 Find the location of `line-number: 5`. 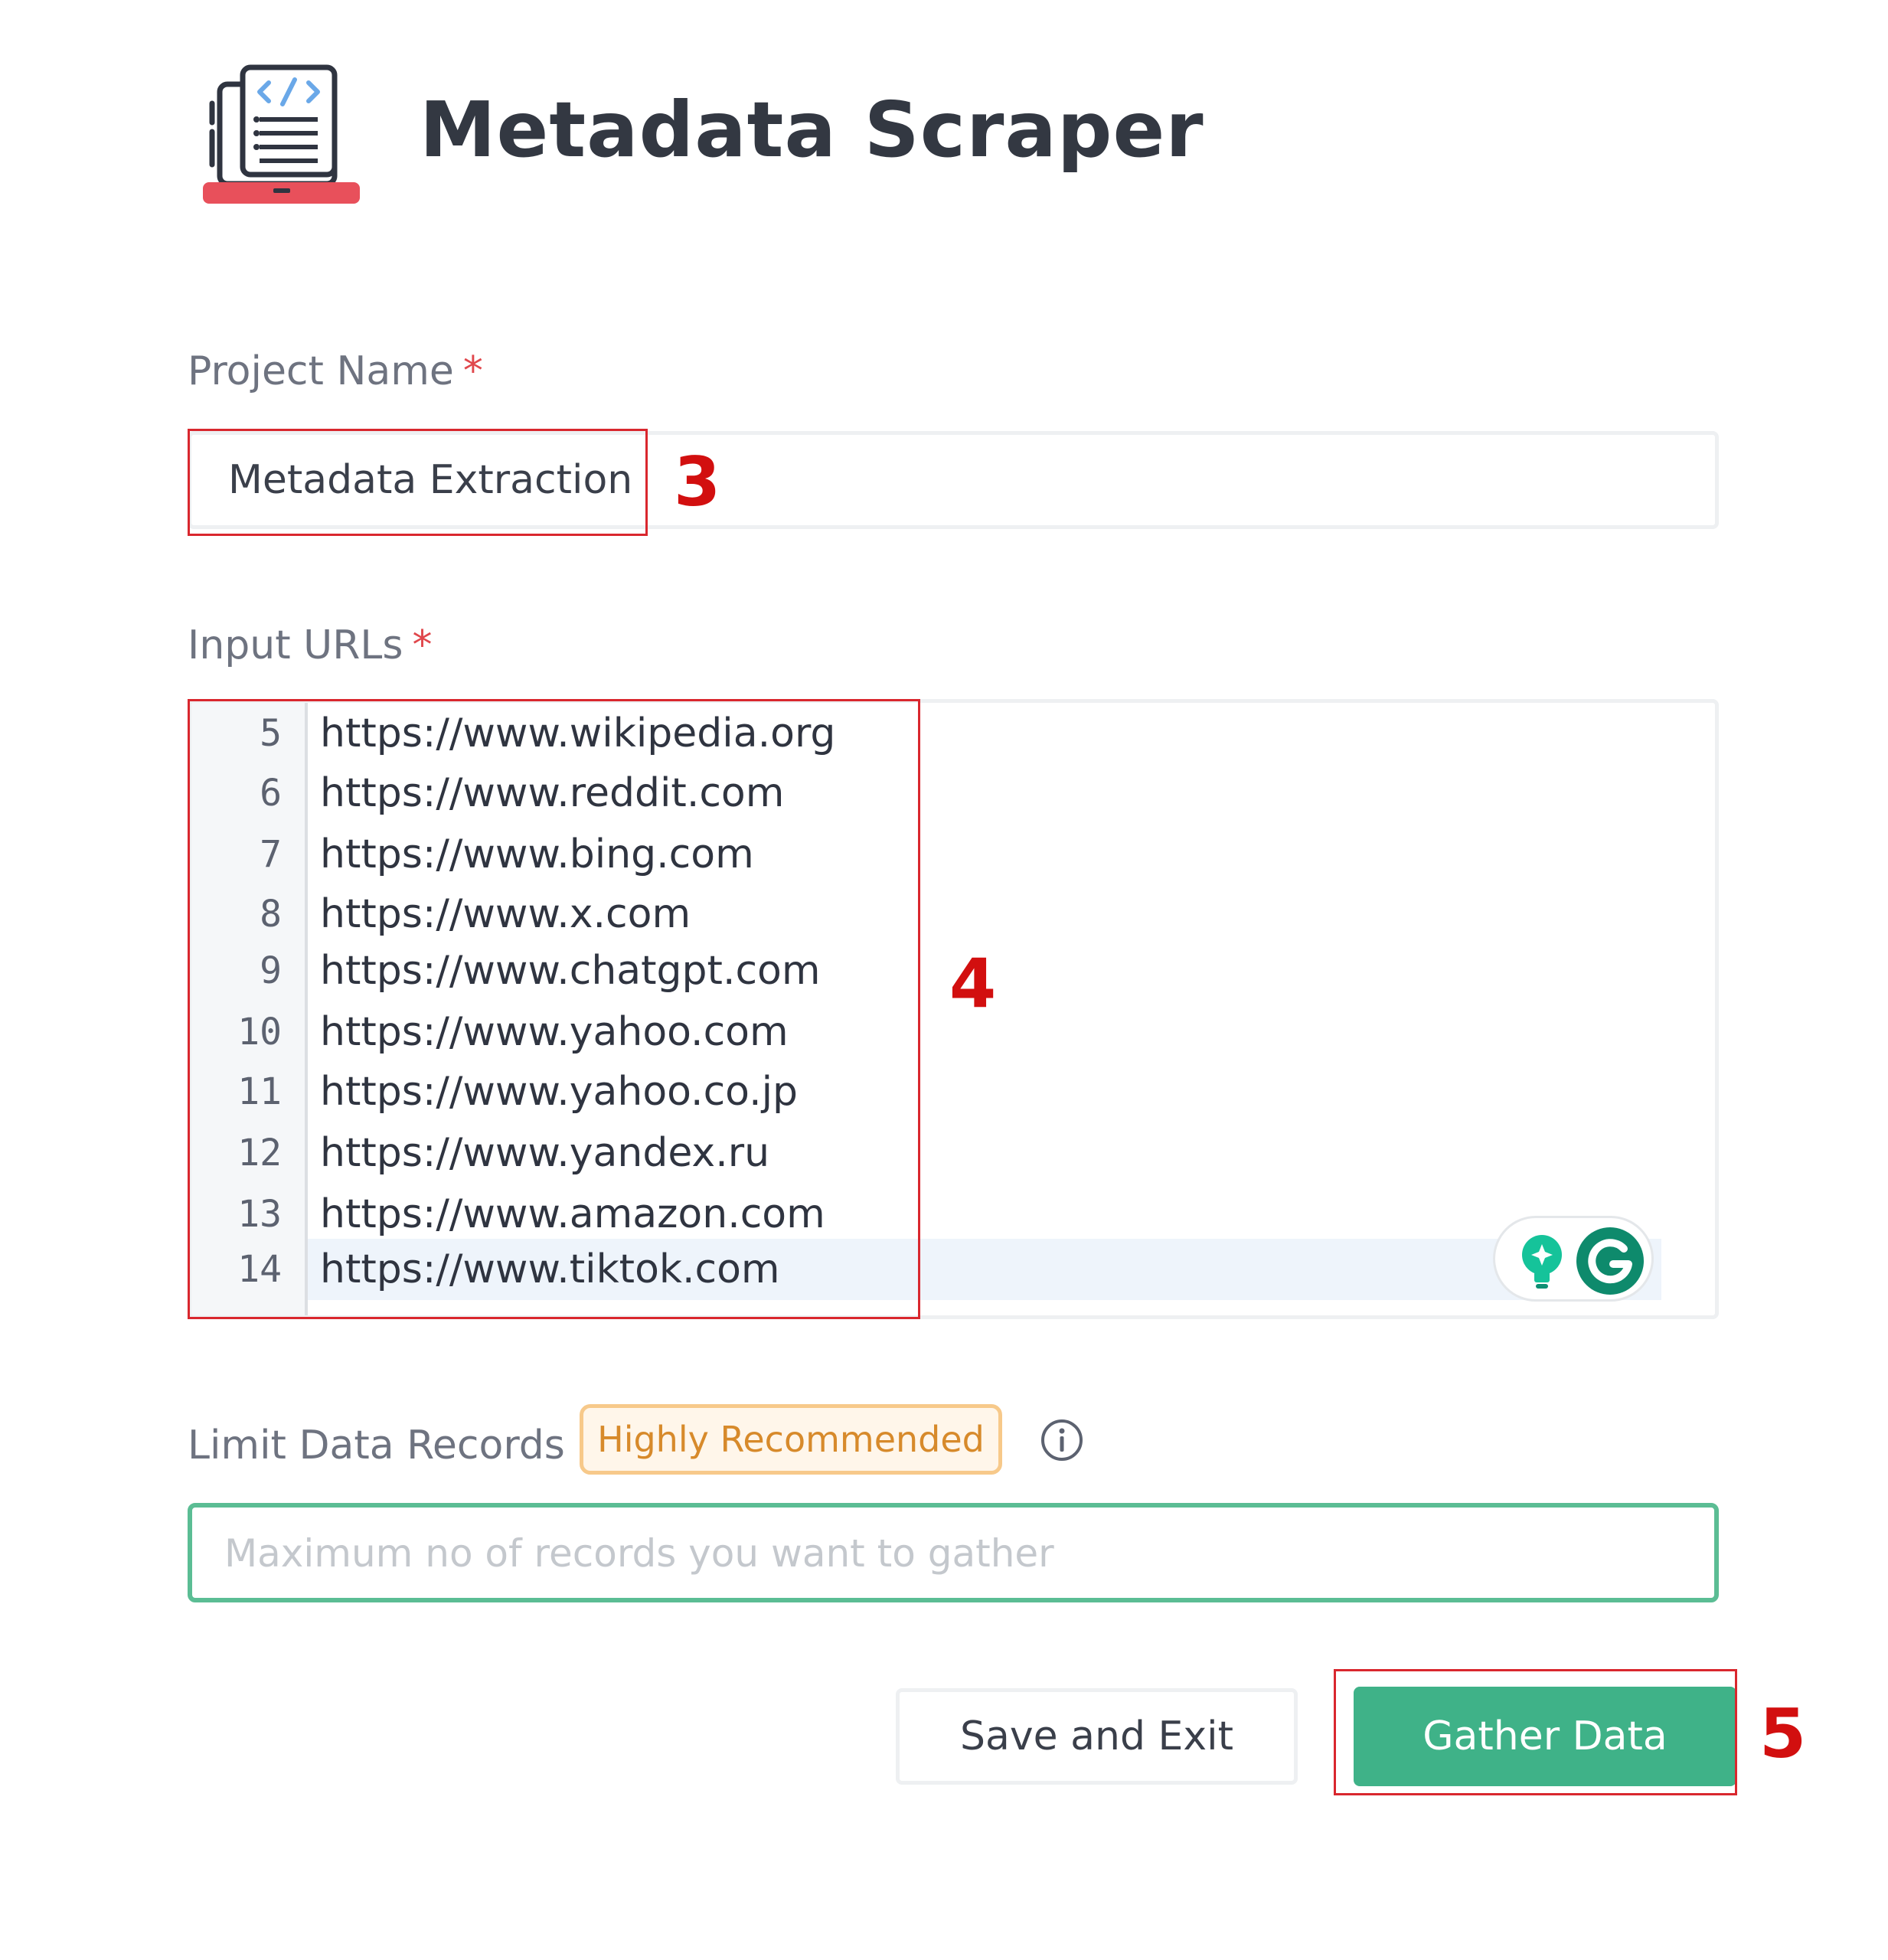

line-number: 5 is located at coordinates (271, 733).